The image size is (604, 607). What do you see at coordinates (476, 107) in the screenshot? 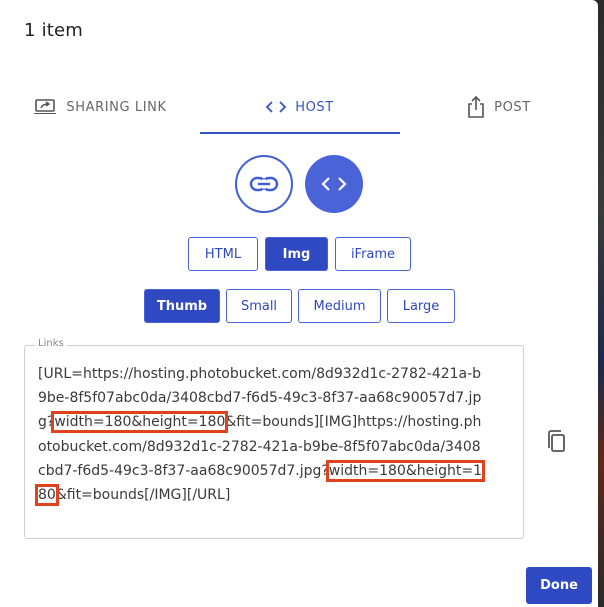
I see `share-upload-icon` at bounding box center [476, 107].